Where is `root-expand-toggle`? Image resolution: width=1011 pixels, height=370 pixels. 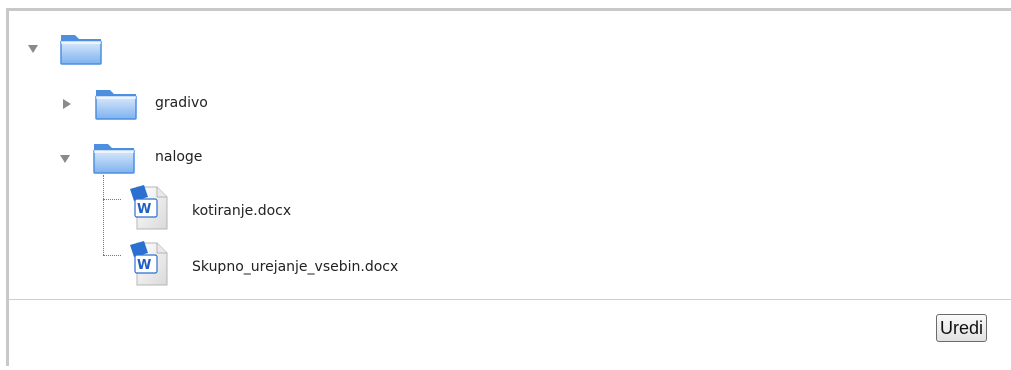
root-expand-toggle is located at coordinates (33, 49).